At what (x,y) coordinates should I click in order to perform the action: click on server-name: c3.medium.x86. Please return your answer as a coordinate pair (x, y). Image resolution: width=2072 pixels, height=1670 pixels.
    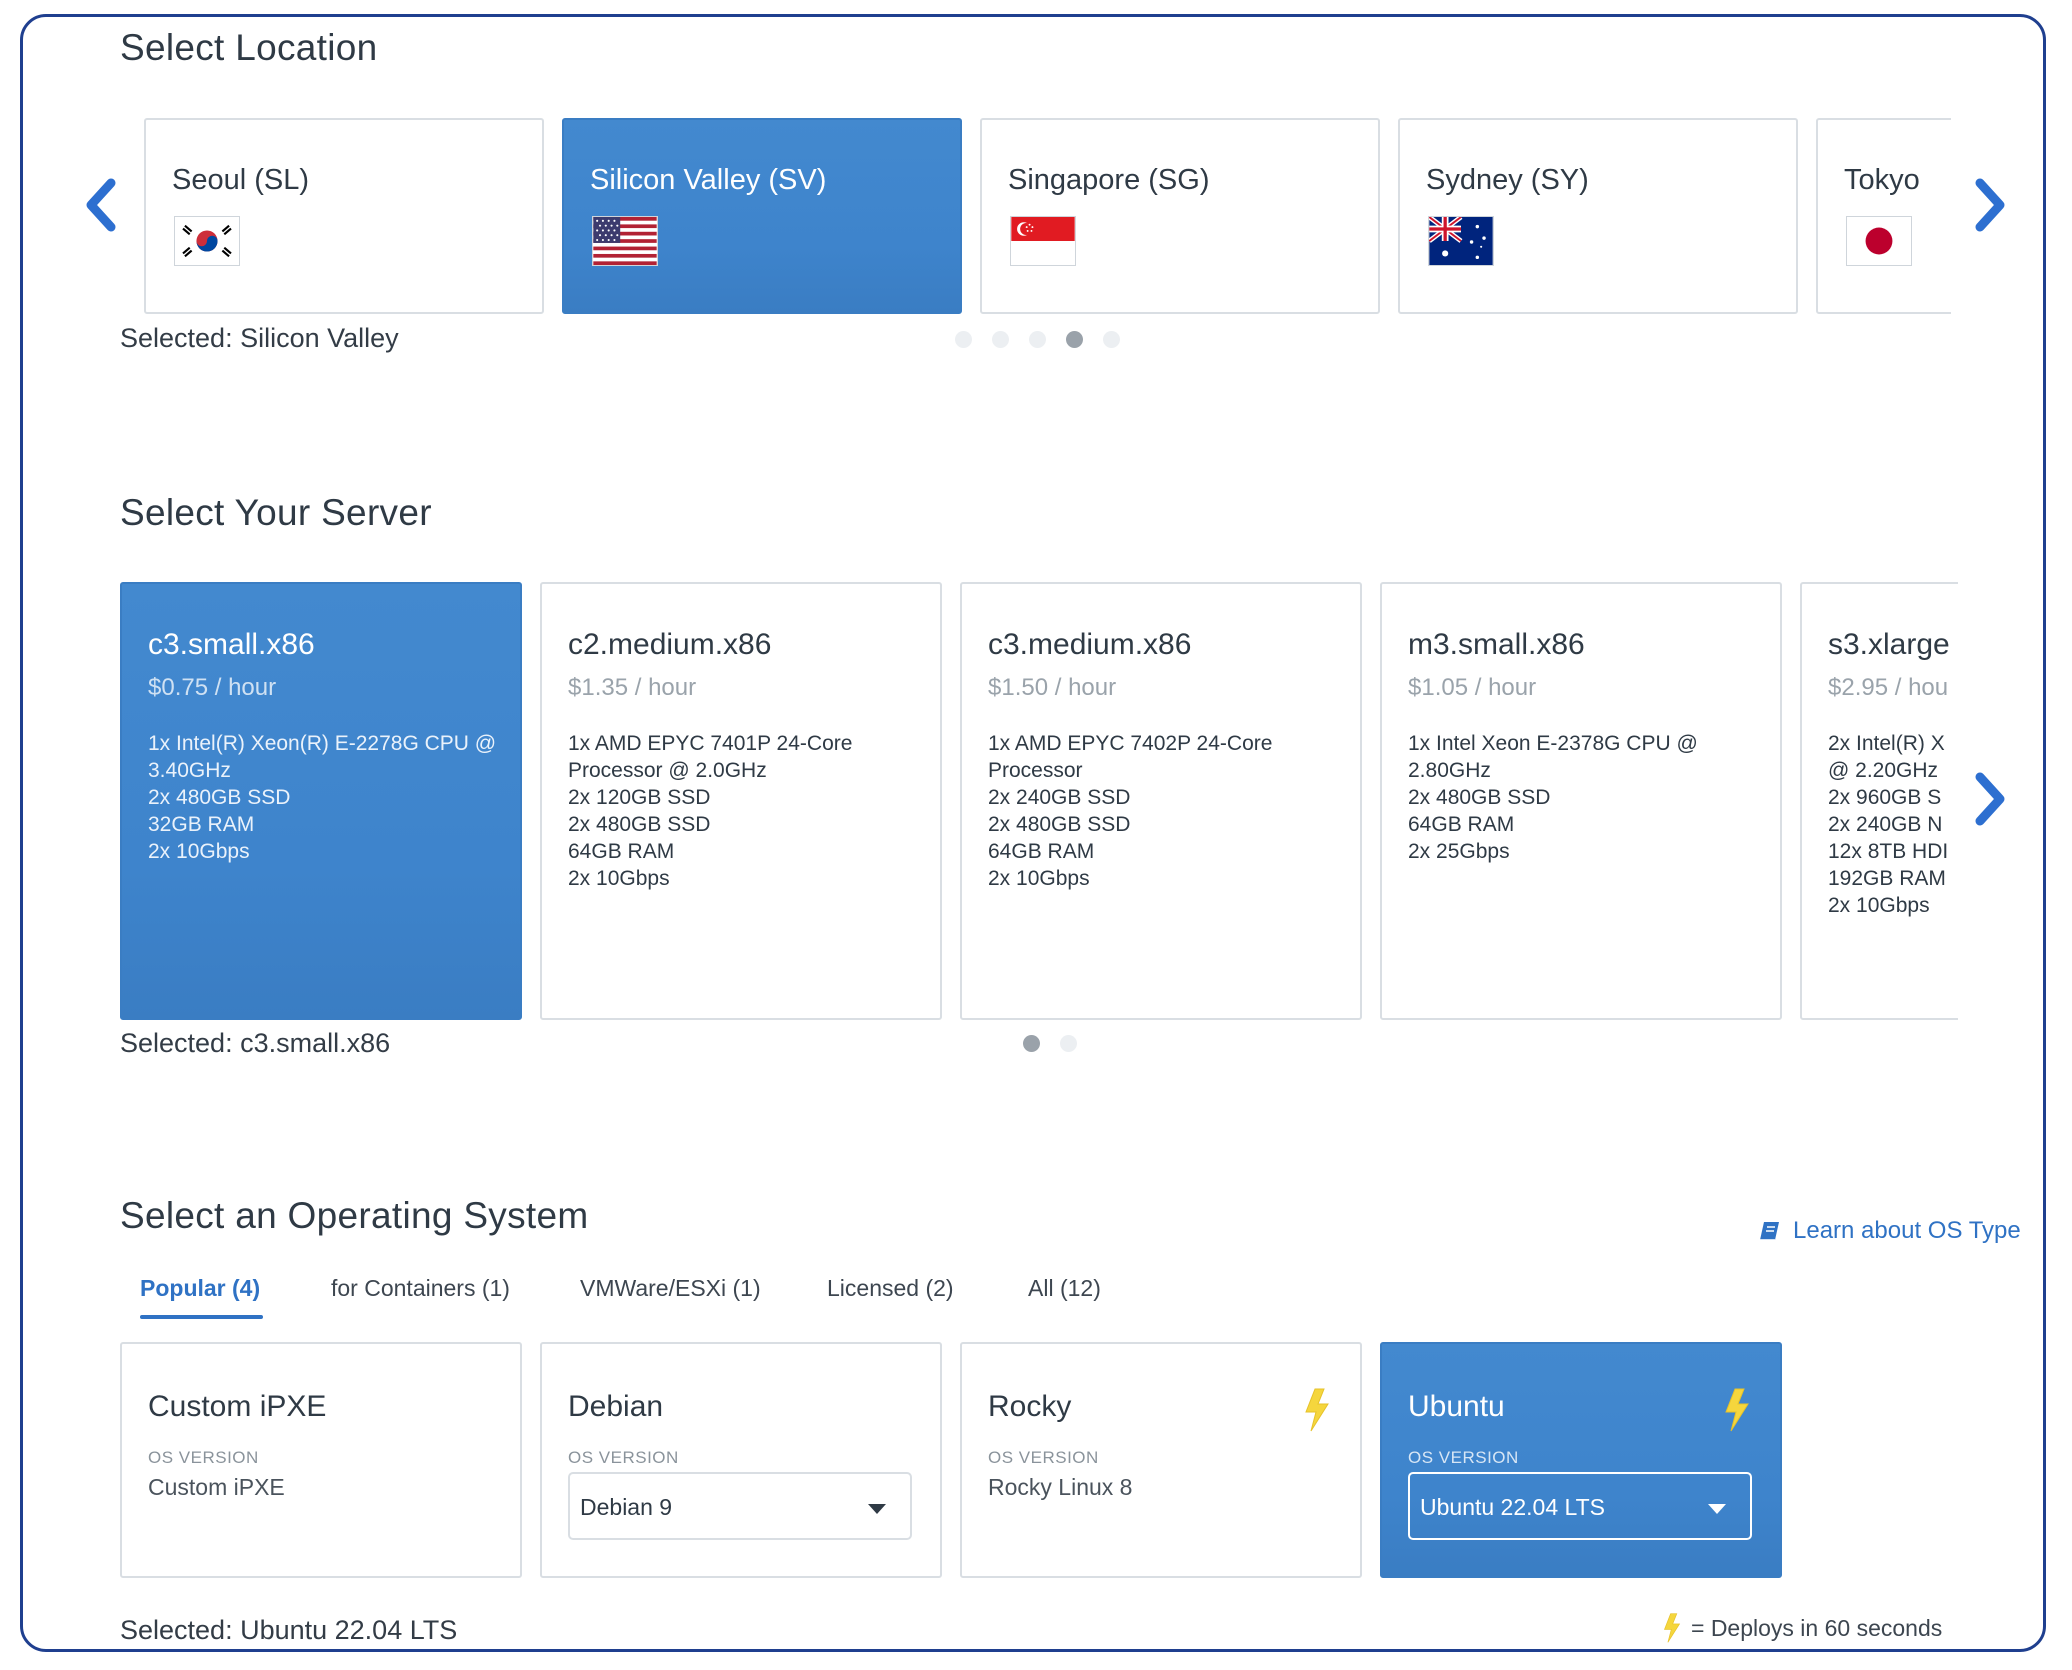
    Looking at the image, I should click on (1090, 644).